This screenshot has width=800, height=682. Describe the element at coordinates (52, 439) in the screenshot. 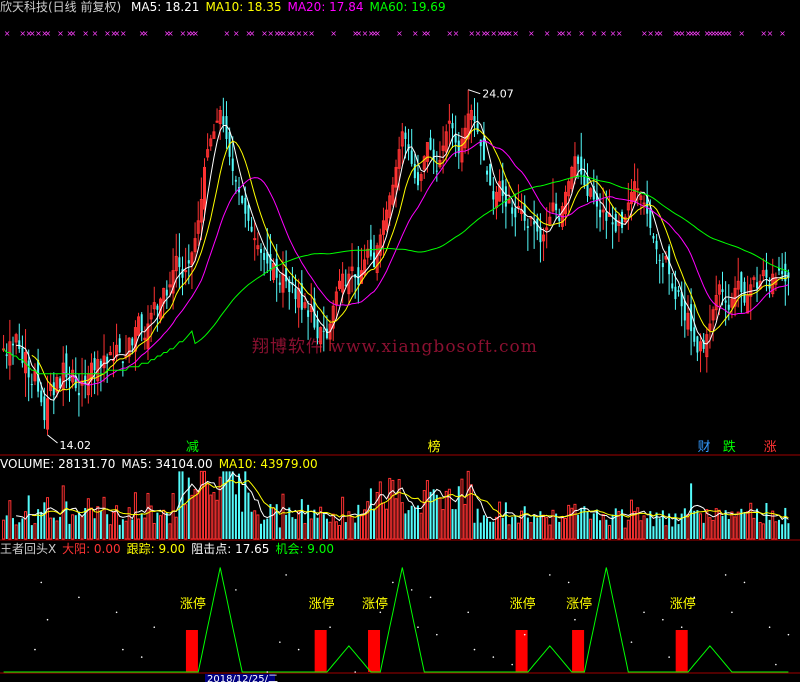

I see `low-pointer` at that location.